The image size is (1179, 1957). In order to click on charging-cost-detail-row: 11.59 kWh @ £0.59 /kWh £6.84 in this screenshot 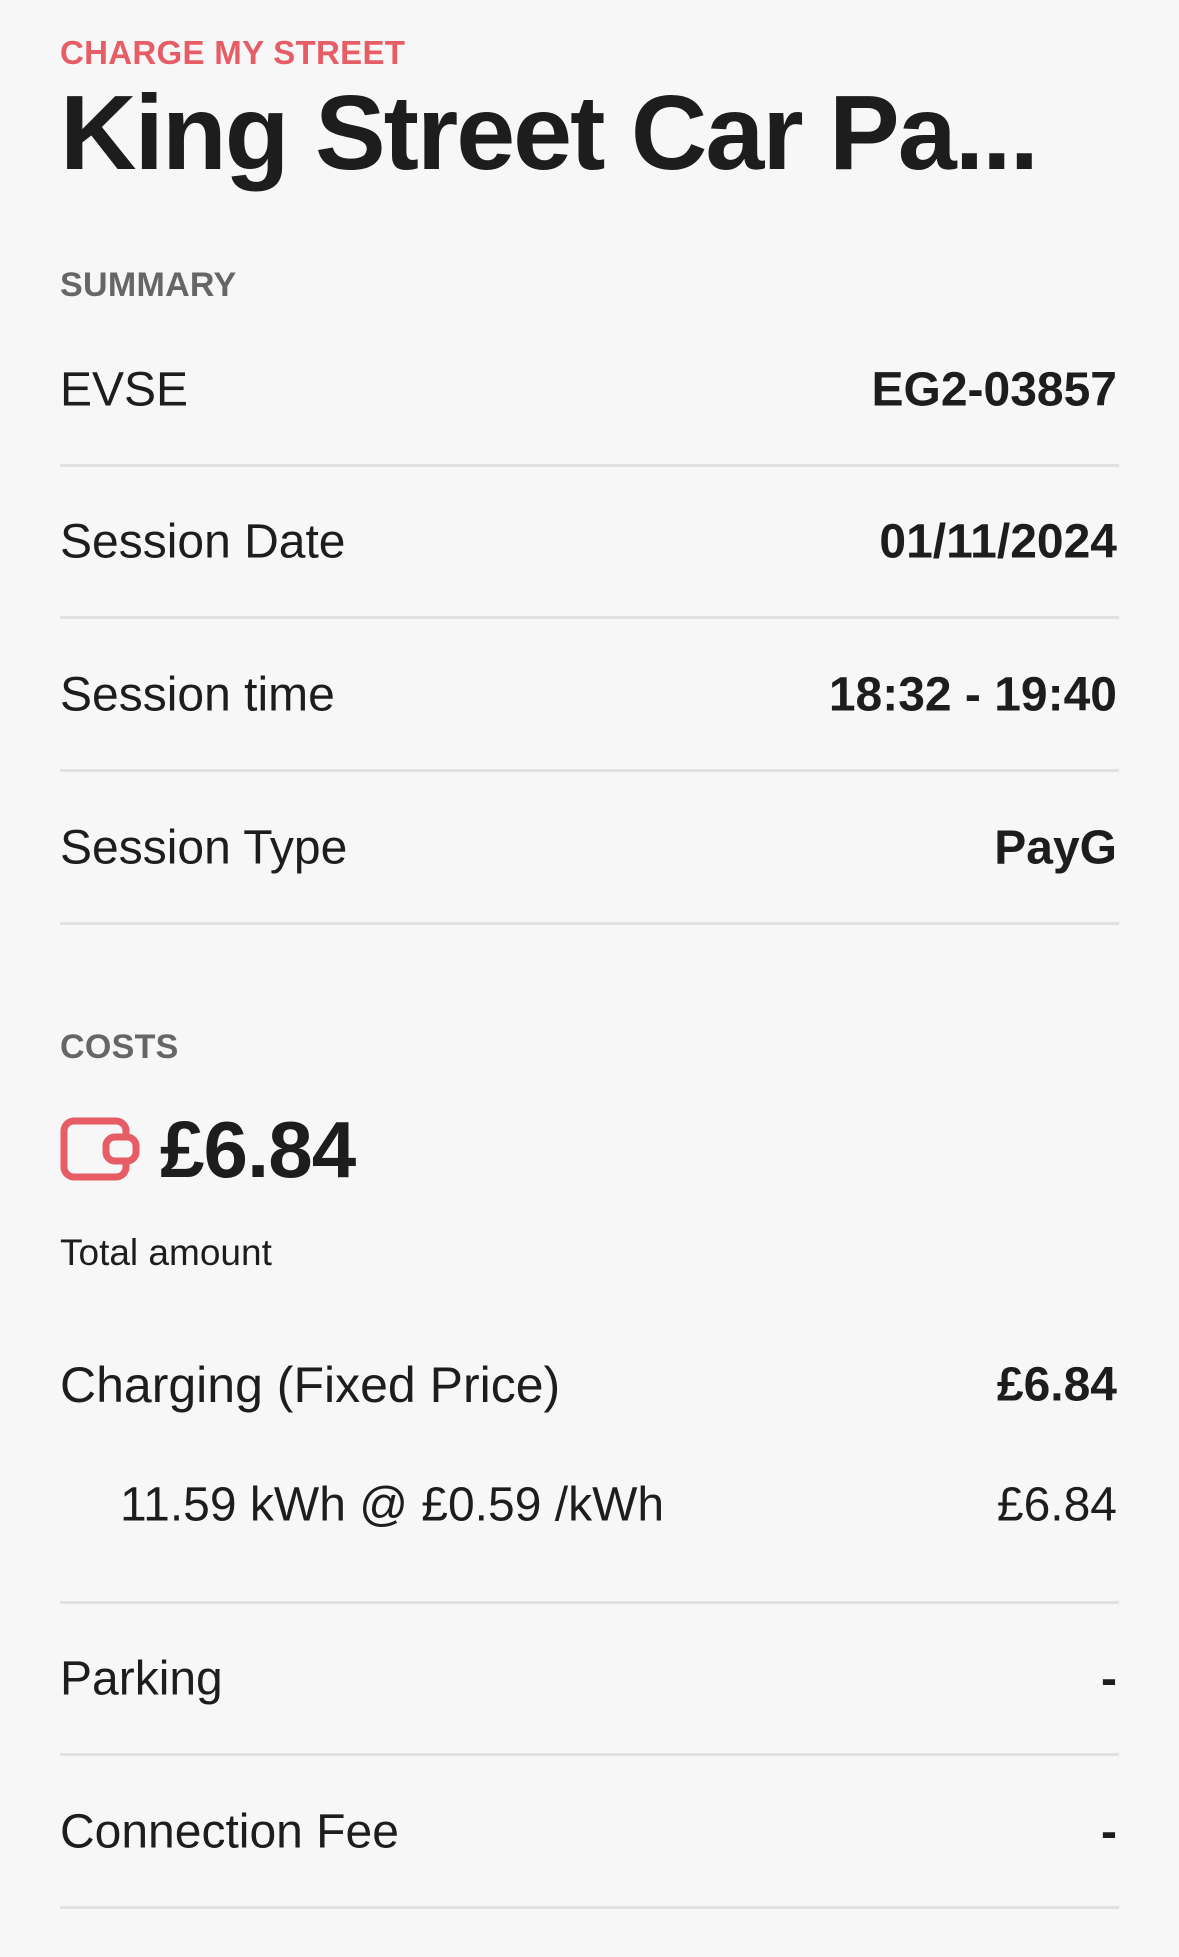, I will do `click(589, 1505)`.